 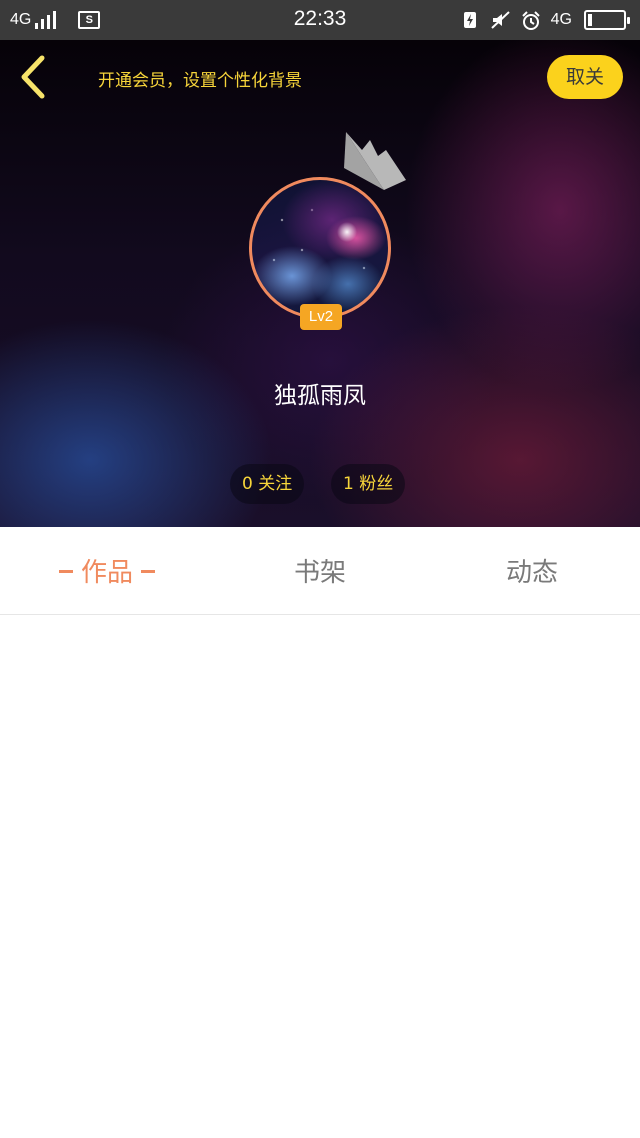 I want to click on tab-activity-label: 动态, so click(x=531, y=573).